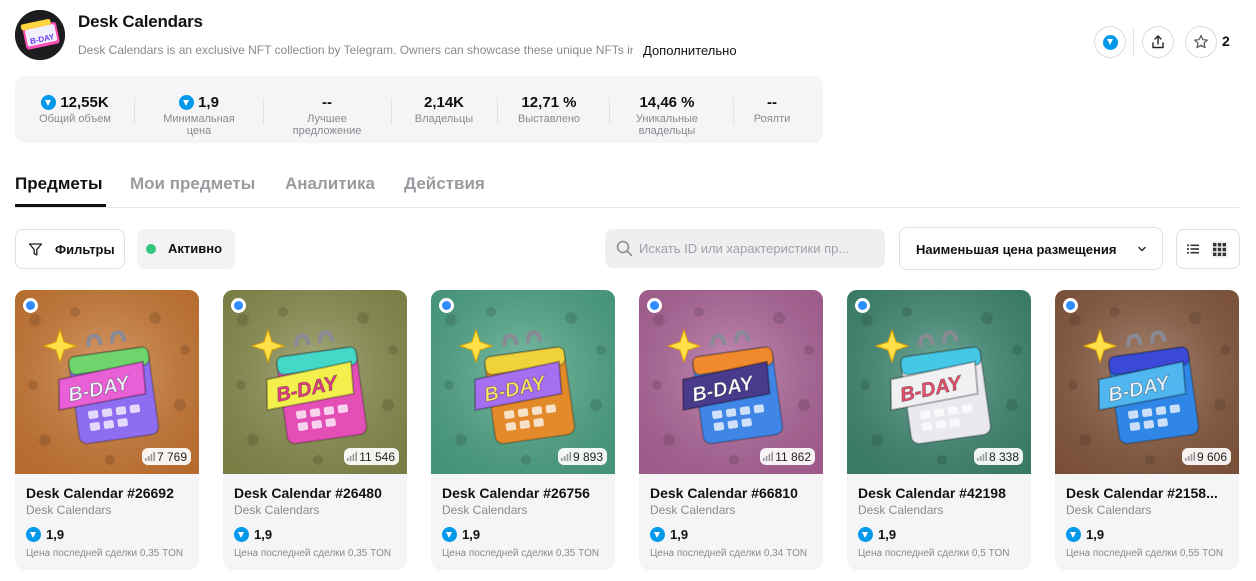 The height and width of the screenshot is (581, 1256). What do you see at coordinates (998, 456) in the screenshot?
I see `supply-badge: 8 338` at bounding box center [998, 456].